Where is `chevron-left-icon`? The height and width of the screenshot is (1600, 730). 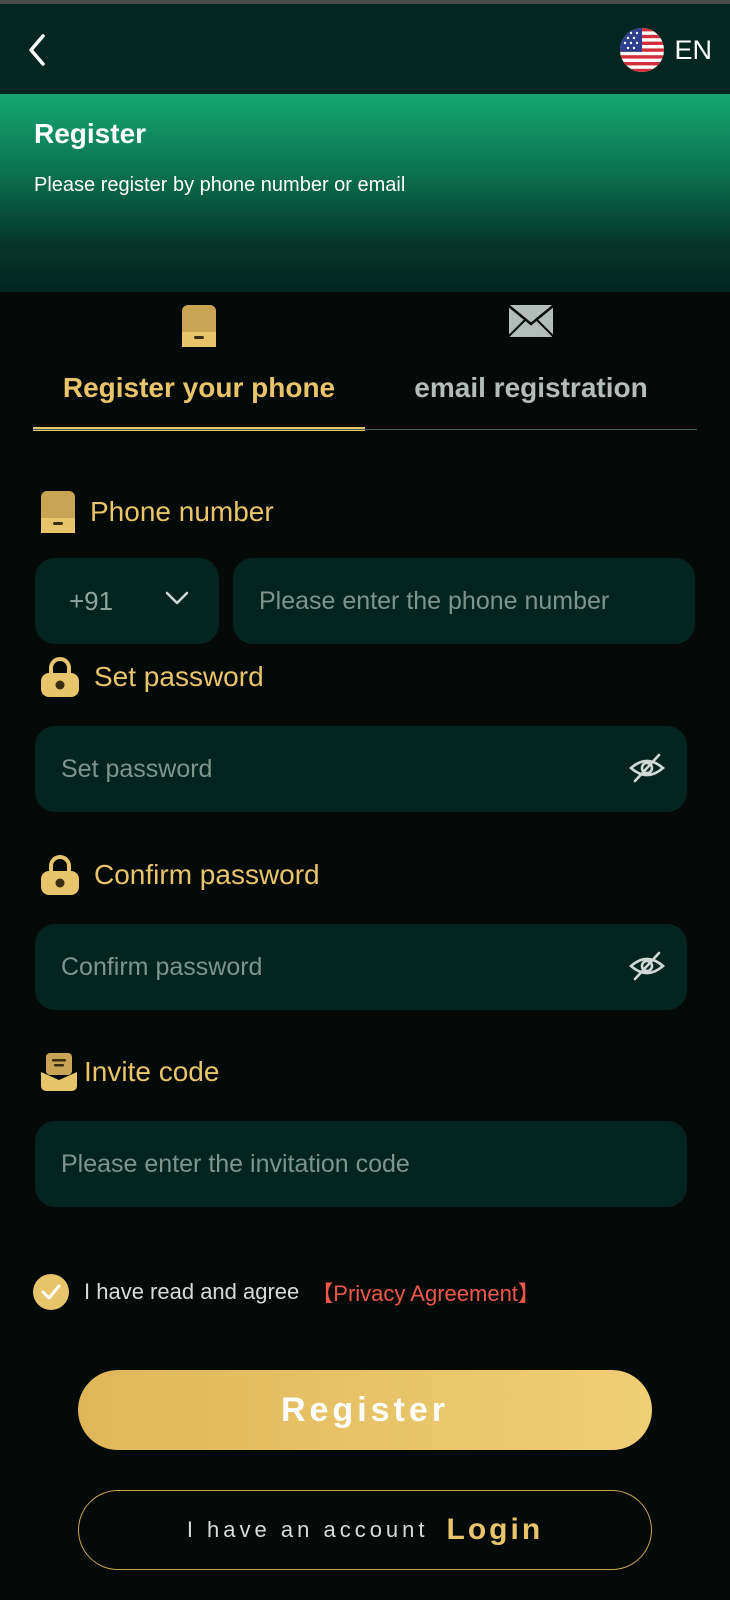 chevron-left-icon is located at coordinates (37, 50).